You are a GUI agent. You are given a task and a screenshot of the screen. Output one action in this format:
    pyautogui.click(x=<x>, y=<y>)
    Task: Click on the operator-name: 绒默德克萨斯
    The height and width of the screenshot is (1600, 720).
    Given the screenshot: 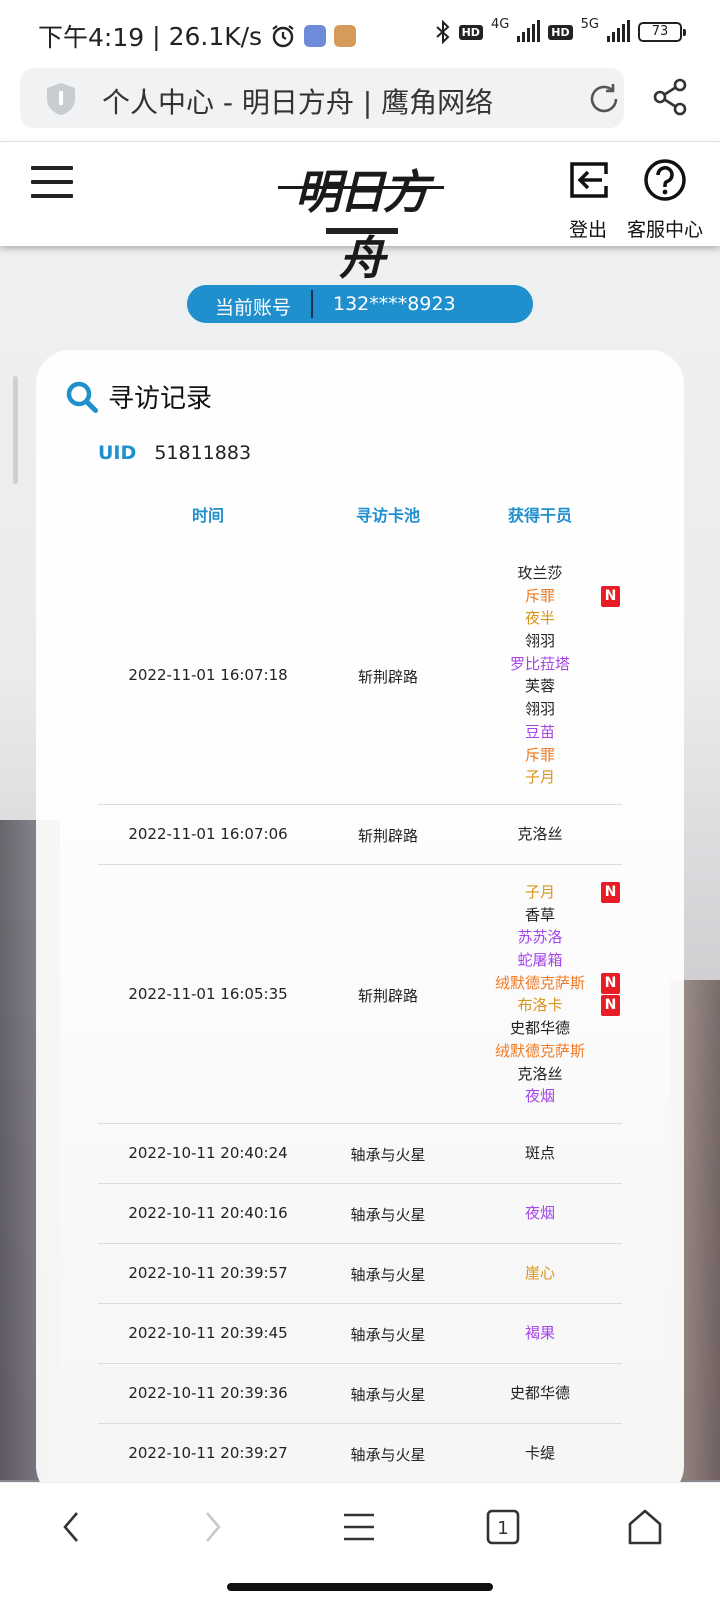 What is the action you would take?
    pyautogui.click(x=540, y=1051)
    